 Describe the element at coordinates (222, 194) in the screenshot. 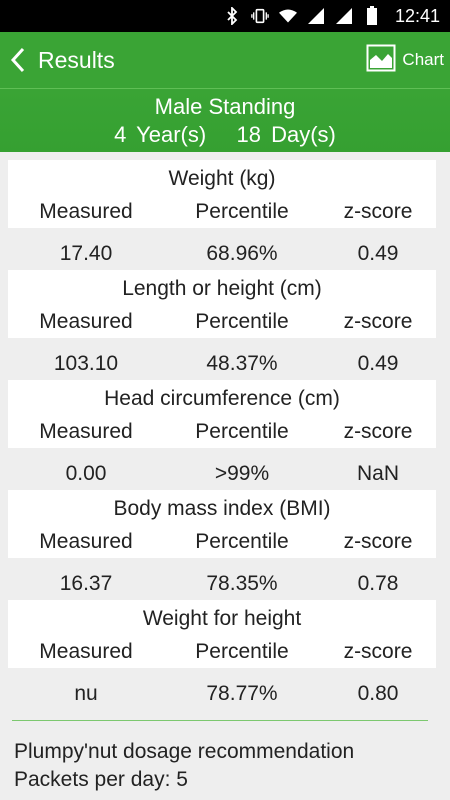

I see `measurement-header: Weight (kg) Measured Percentile z-score` at that location.